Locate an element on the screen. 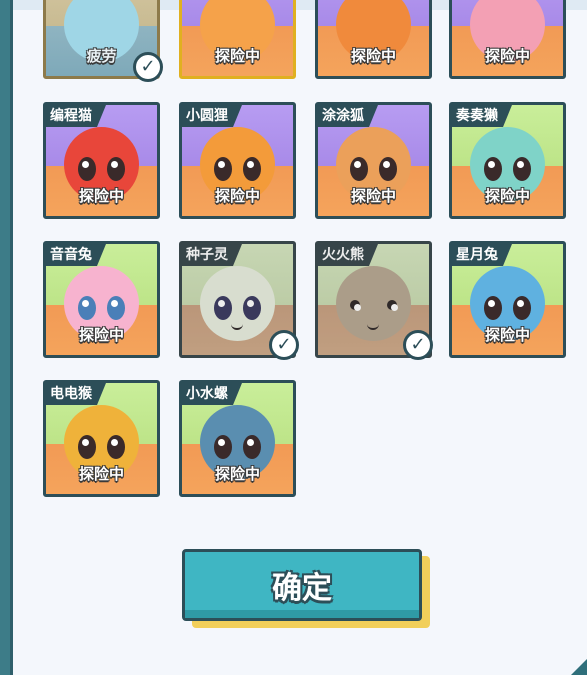 This screenshot has height=675, width=587. pet-name: 小水螺 is located at coordinates (212, 394).